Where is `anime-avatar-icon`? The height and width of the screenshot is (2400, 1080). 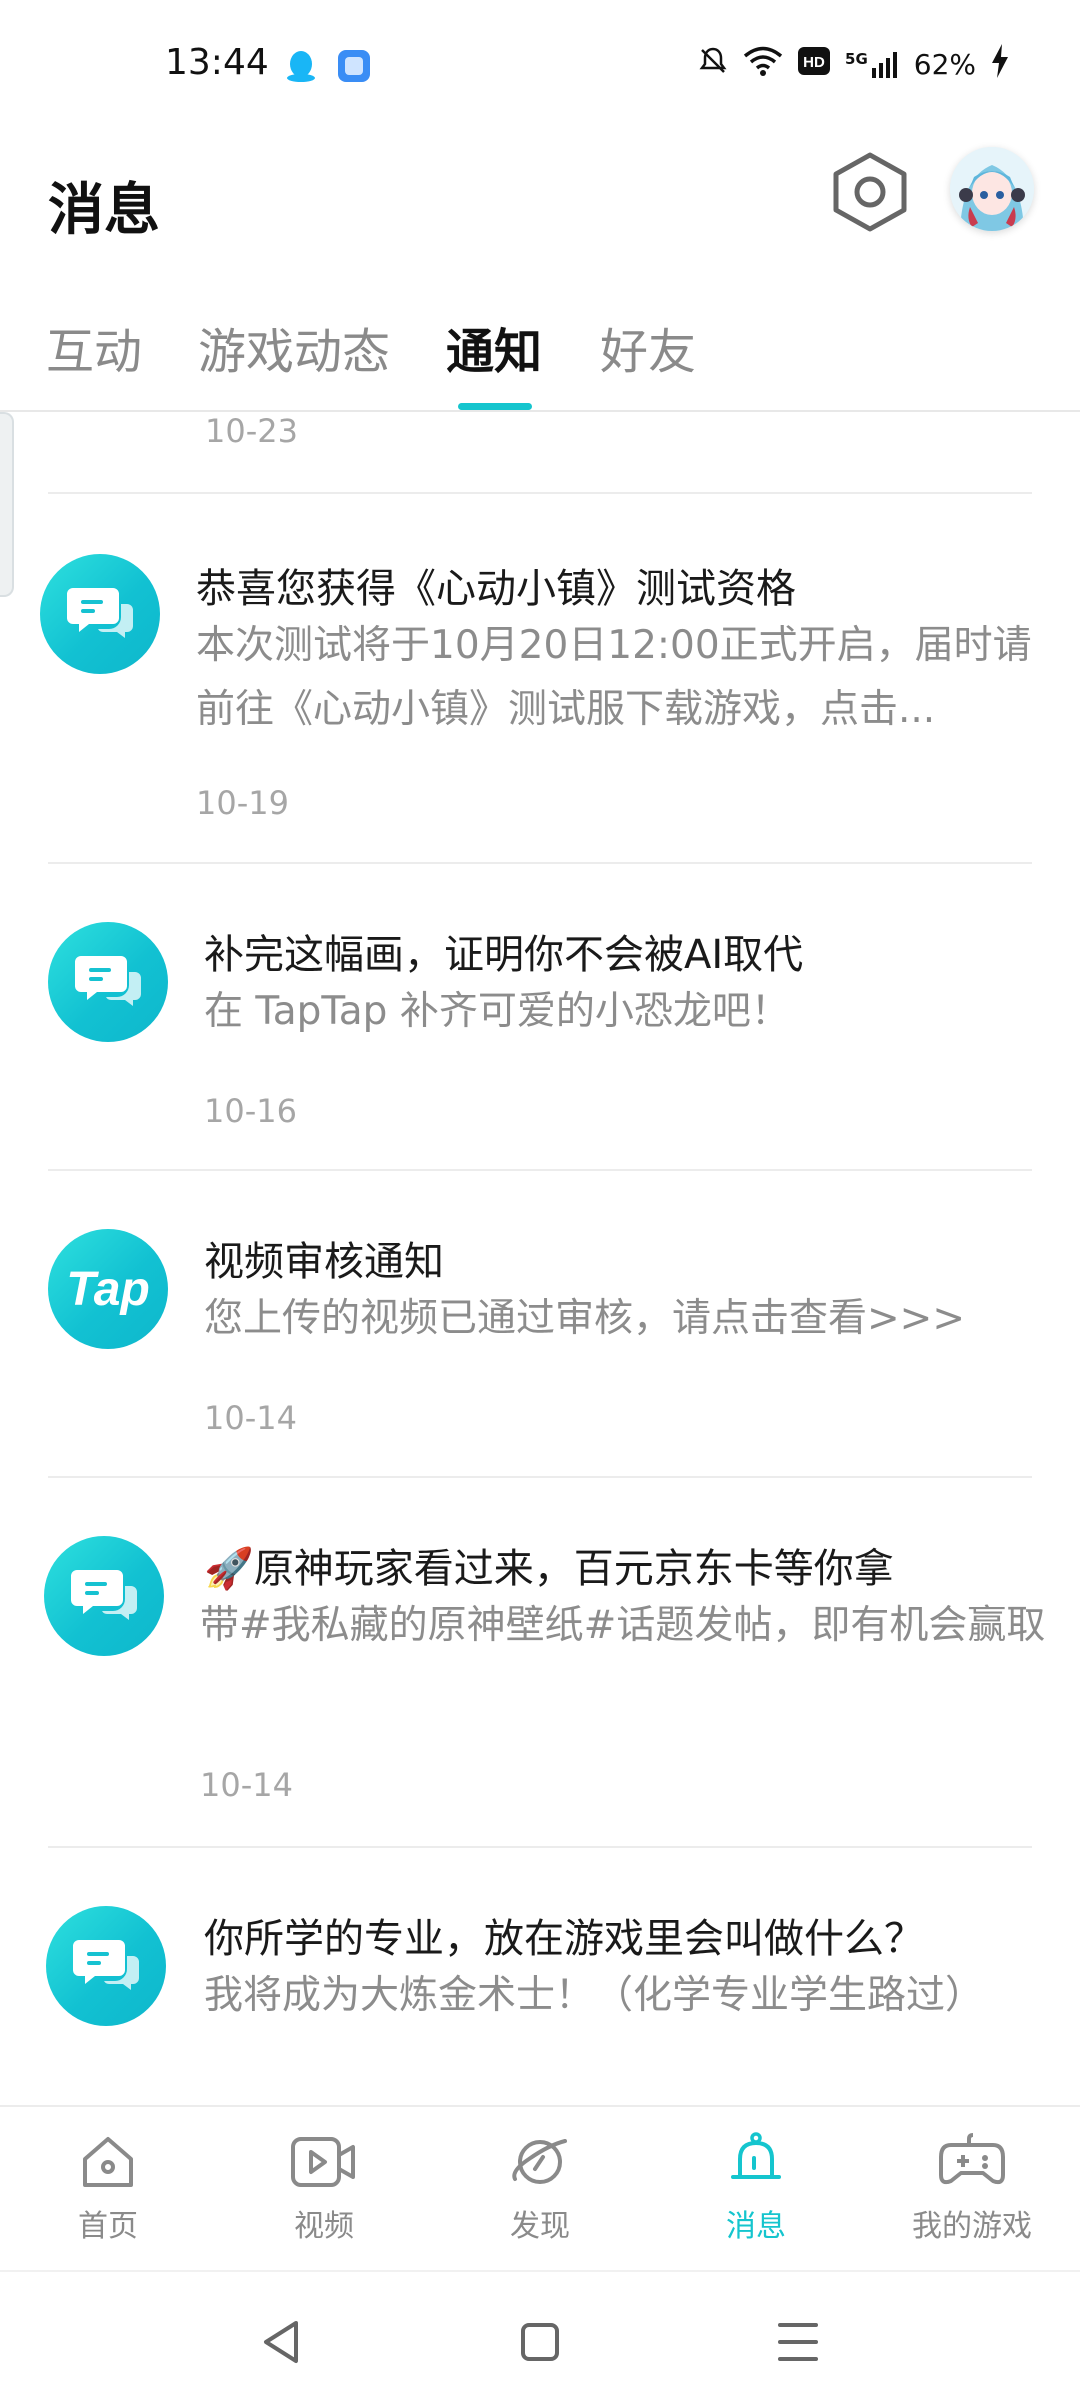 anime-avatar-icon is located at coordinates (992, 189).